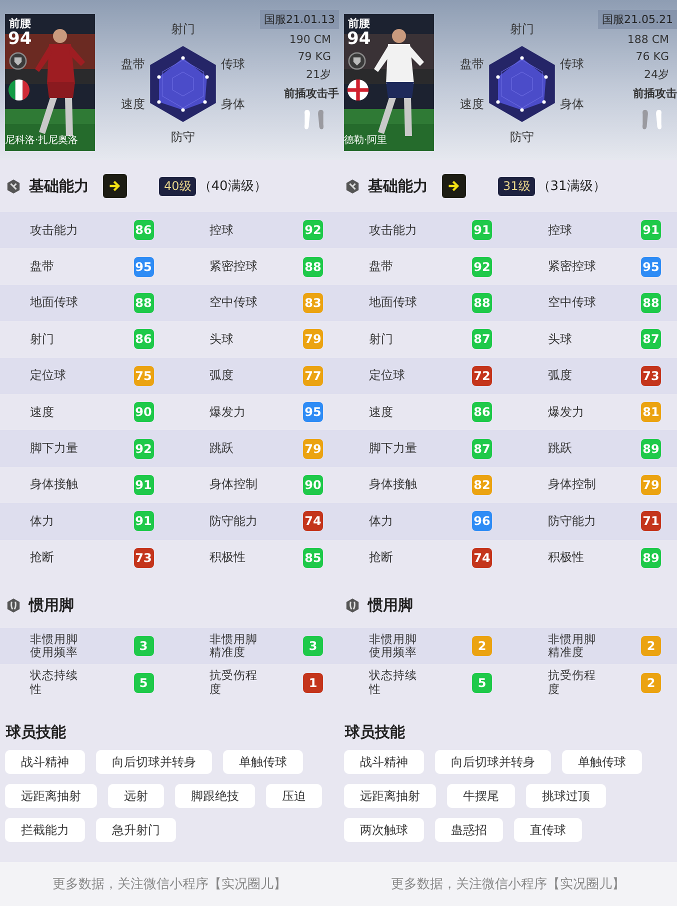  I want to click on age-value: 24岁, so click(656, 74).